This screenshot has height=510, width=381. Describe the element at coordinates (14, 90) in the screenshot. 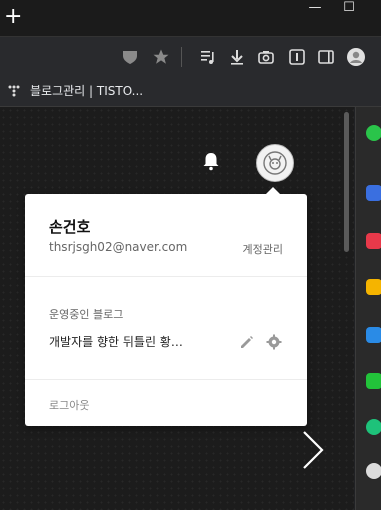

I see `tistory-icon` at that location.